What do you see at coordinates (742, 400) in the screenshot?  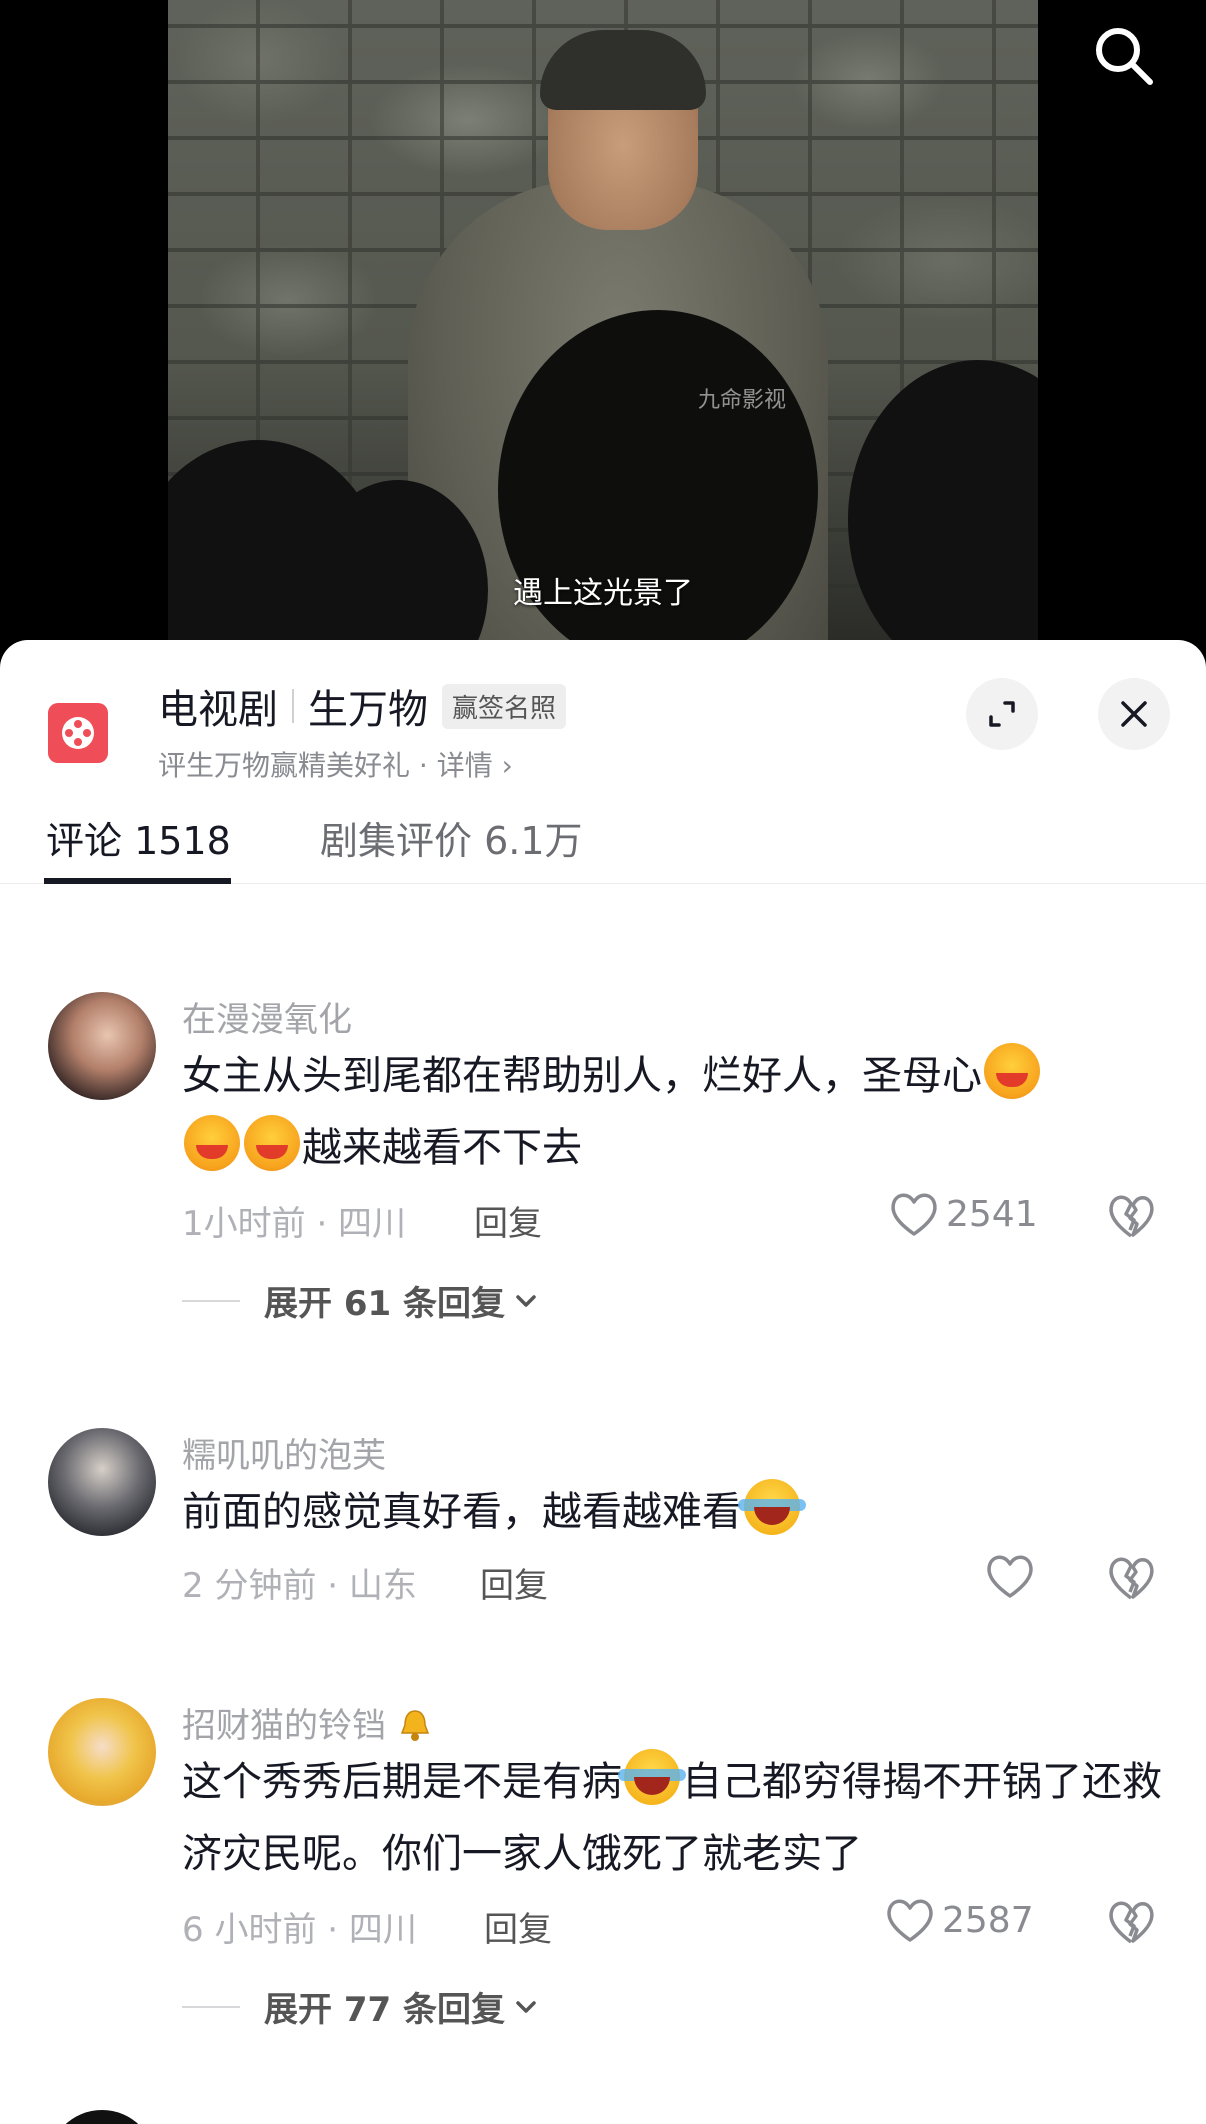 I see `video-watermark: 九命影视` at bounding box center [742, 400].